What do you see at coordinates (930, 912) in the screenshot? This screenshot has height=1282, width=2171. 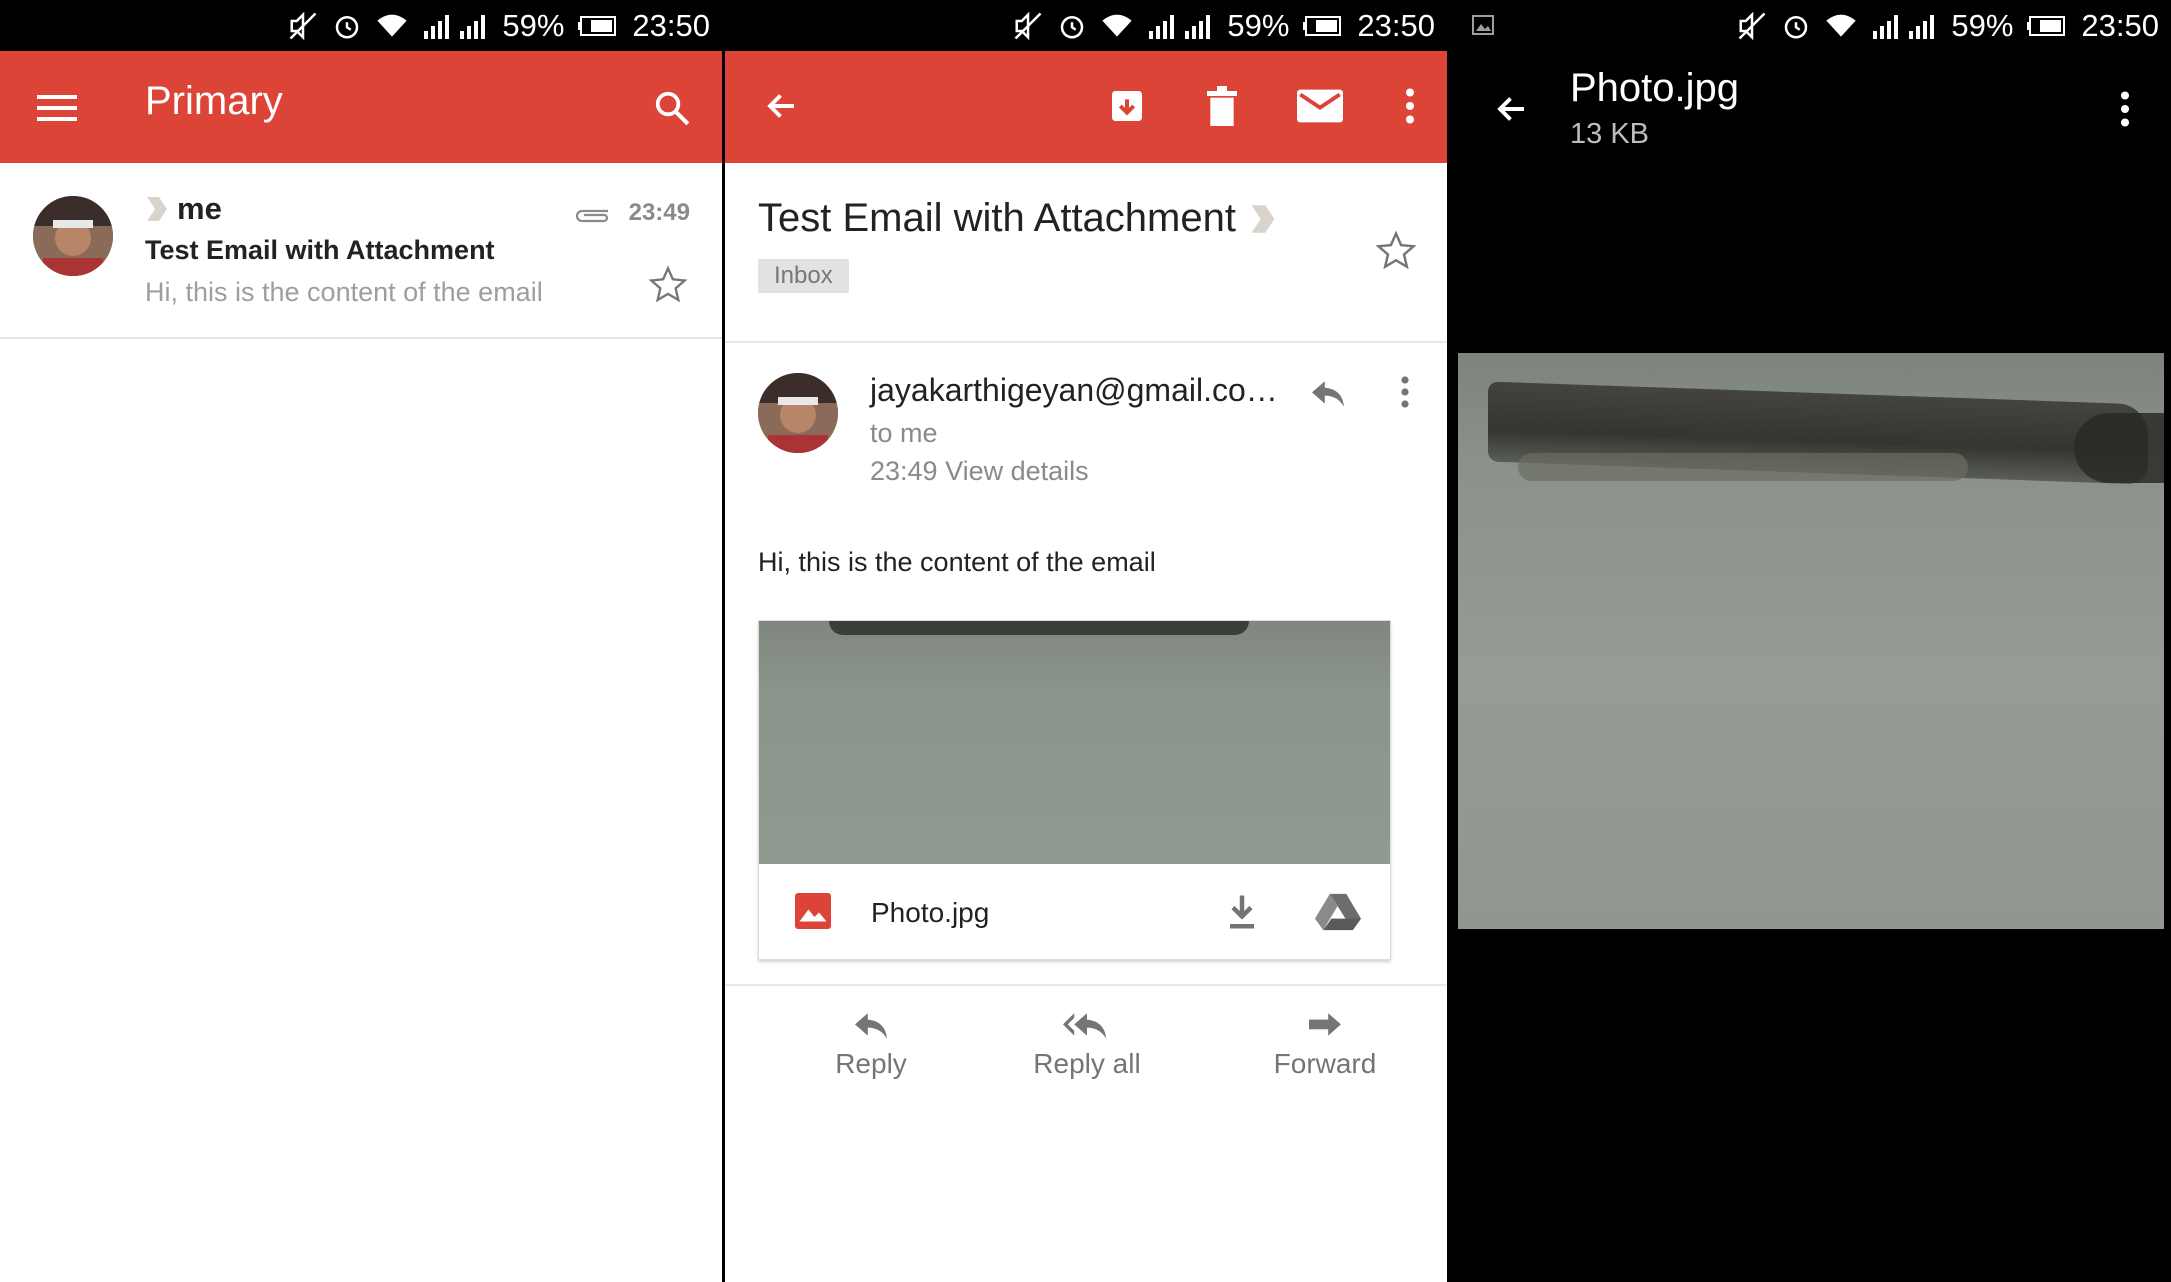 I see `attachment-name: Photo.jpg` at bounding box center [930, 912].